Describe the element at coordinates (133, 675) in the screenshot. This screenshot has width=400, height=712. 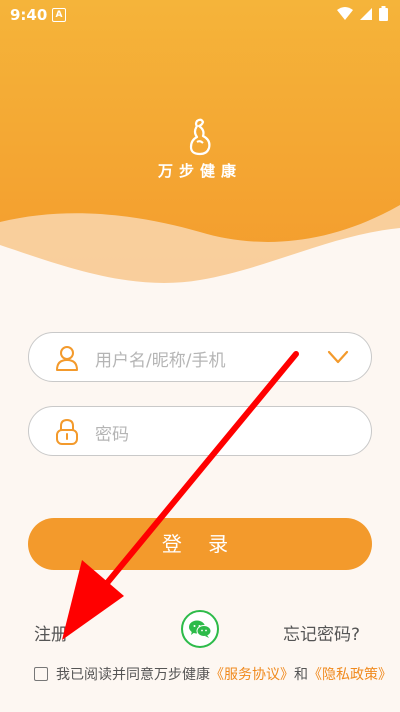
I see `agreement-text: 我已阅读并同意万步健康` at that location.